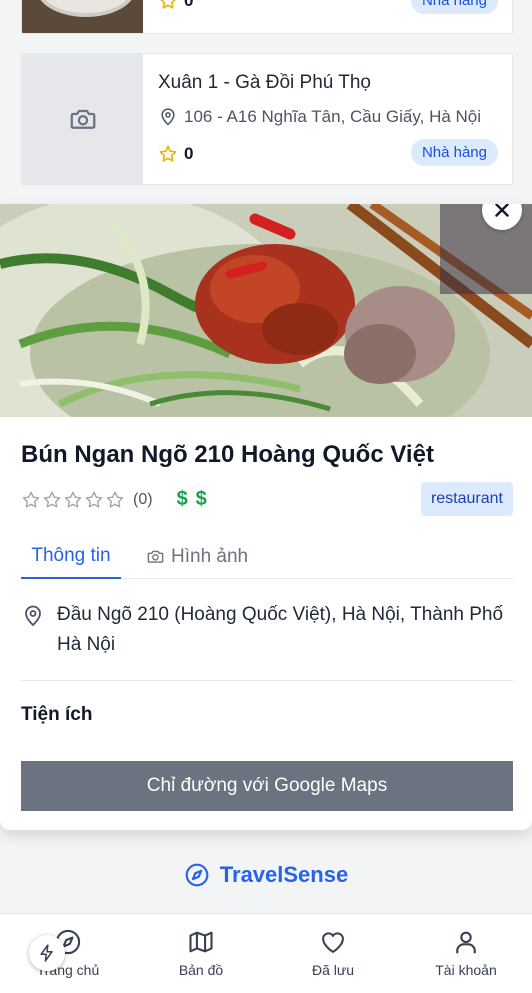 This screenshot has width=532, height=993. I want to click on nav-label-map: Bản đồ, so click(201, 970).